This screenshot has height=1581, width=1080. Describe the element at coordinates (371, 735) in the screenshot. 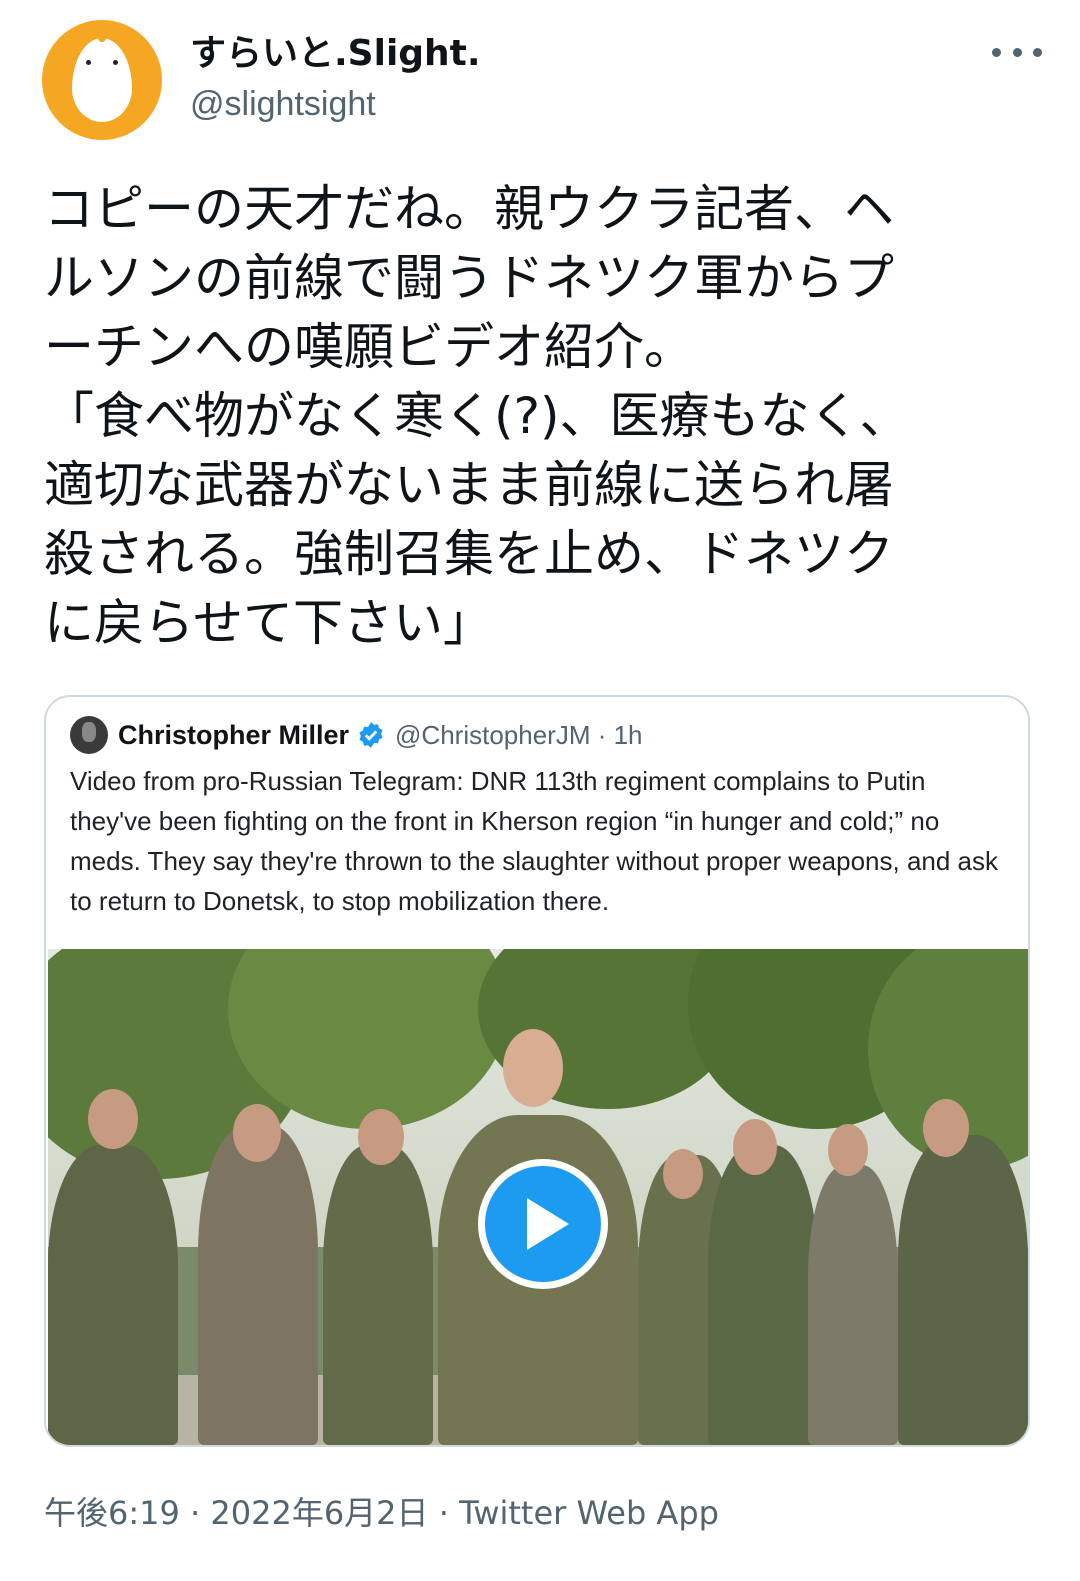

I see `verified-icon` at that location.